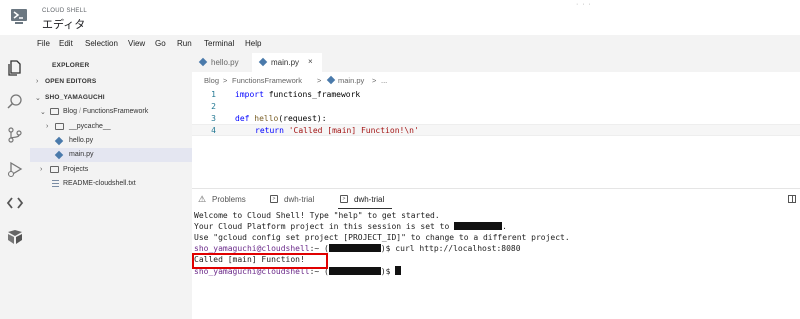 The height and width of the screenshot is (319, 800). Describe the element at coordinates (101, 43) in the screenshot. I see `menu-selection: Selection` at that location.